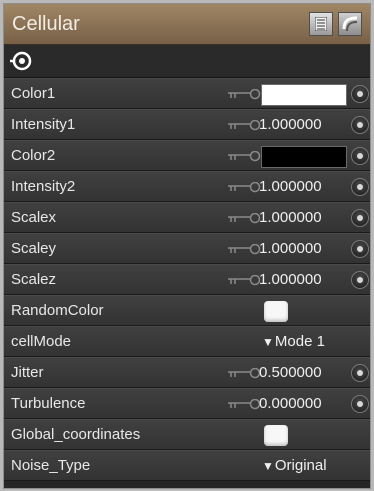 The image size is (374, 491). I want to click on param-row-color2: Color2, so click(187, 155).